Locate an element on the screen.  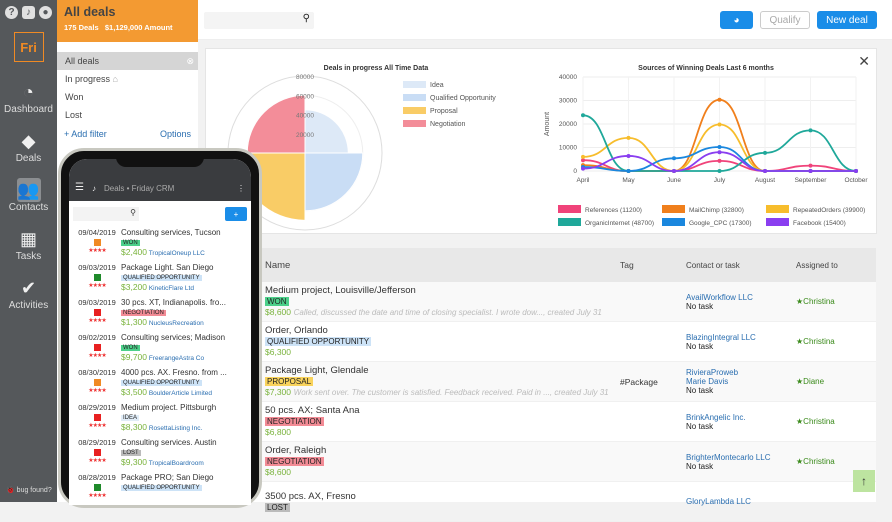
close-charts-icon: ✕ is located at coordinates (864, 61).